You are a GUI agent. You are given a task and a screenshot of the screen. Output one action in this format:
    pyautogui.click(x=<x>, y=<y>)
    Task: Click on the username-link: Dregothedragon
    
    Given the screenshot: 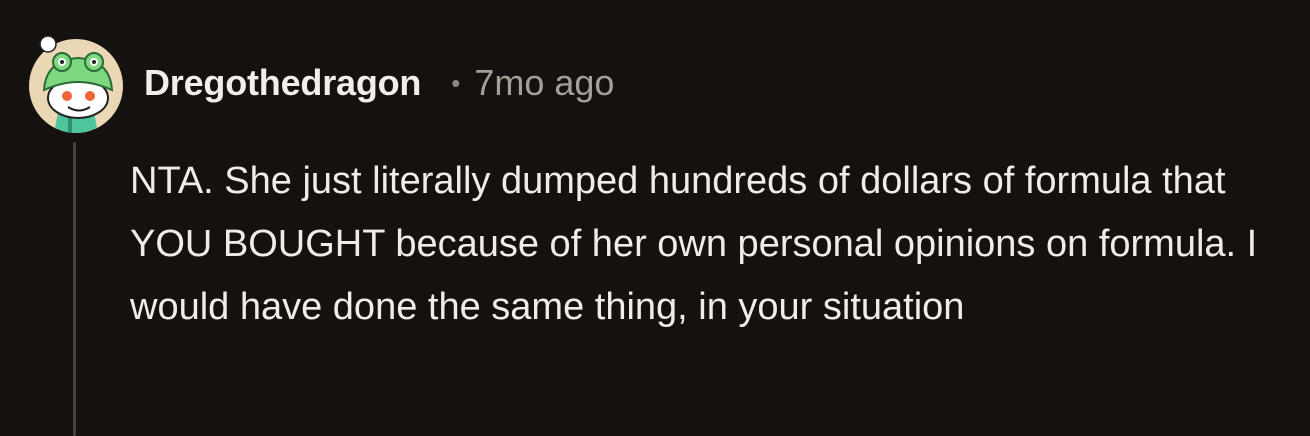 What is the action you would take?
    pyautogui.click(x=282, y=83)
    